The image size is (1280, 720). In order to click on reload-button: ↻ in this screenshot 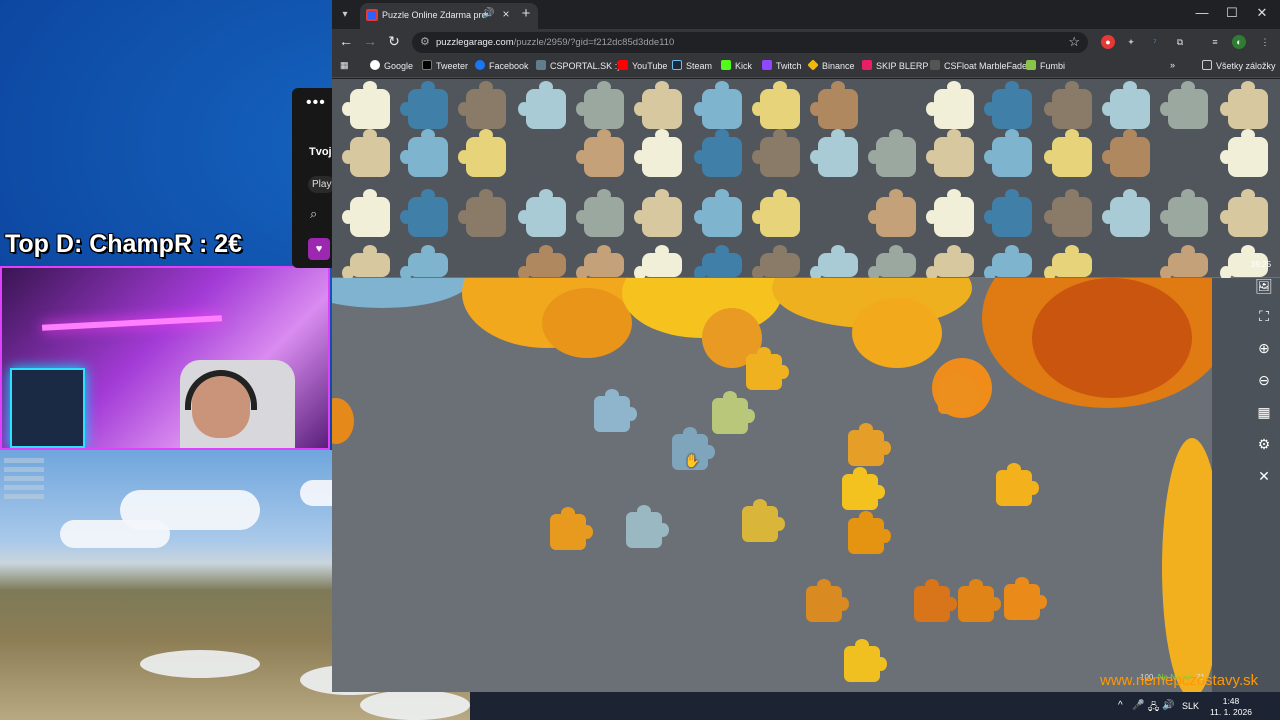, I will do `click(394, 41)`.